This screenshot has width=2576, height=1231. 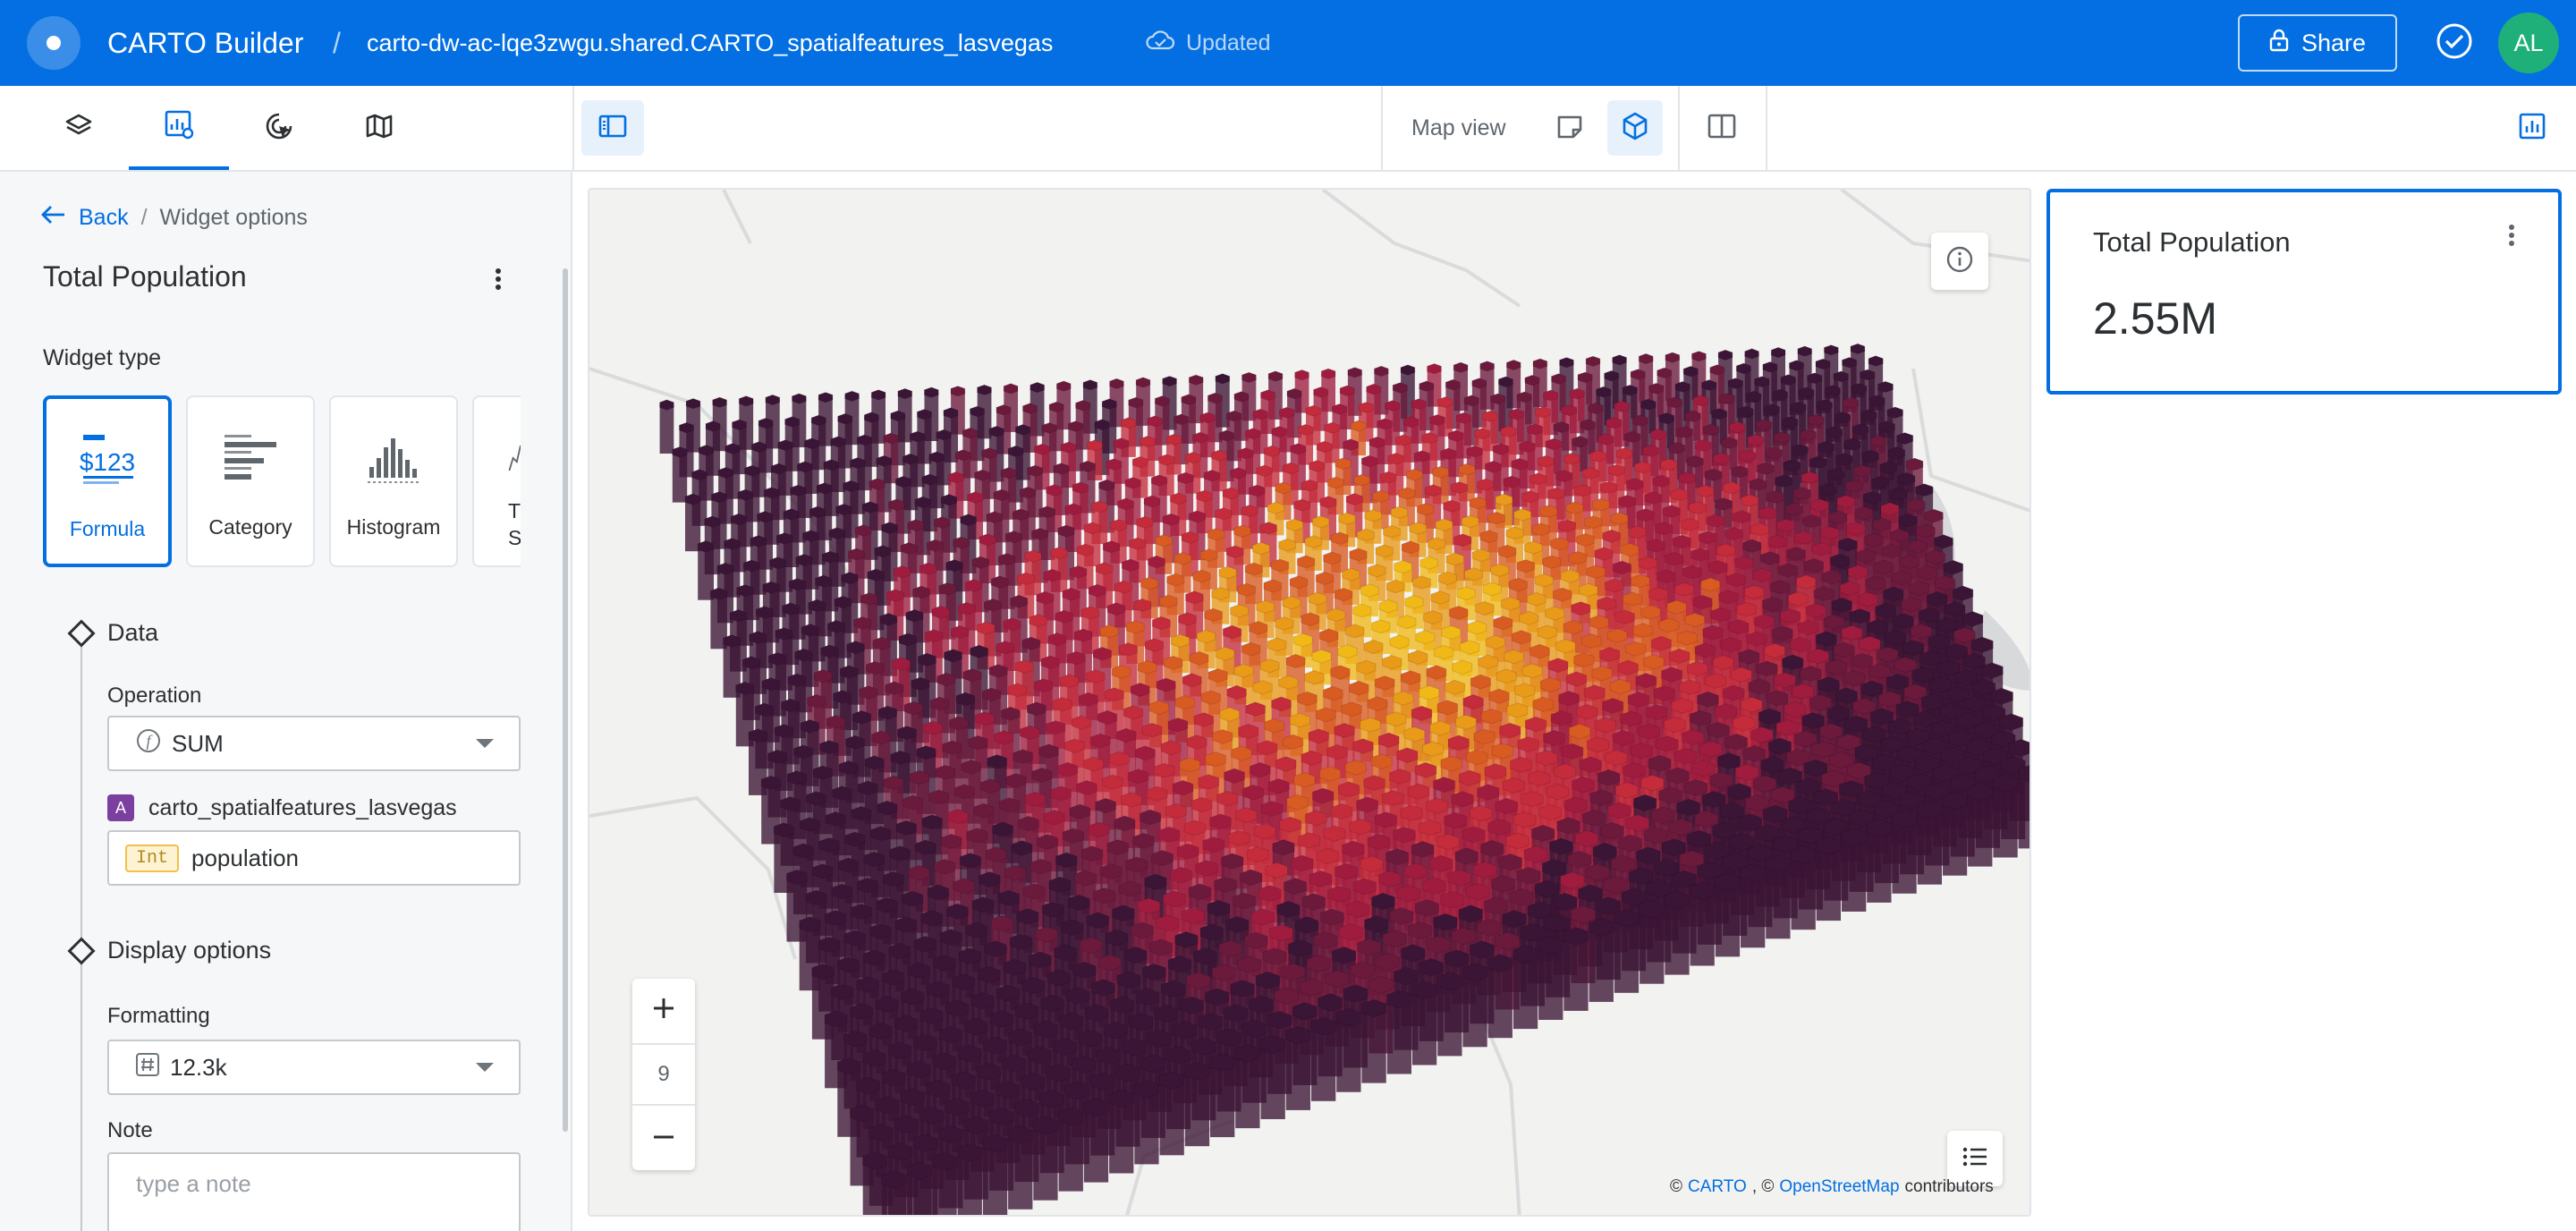 I want to click on toggle-panel-button, so click(x=612, y=128).